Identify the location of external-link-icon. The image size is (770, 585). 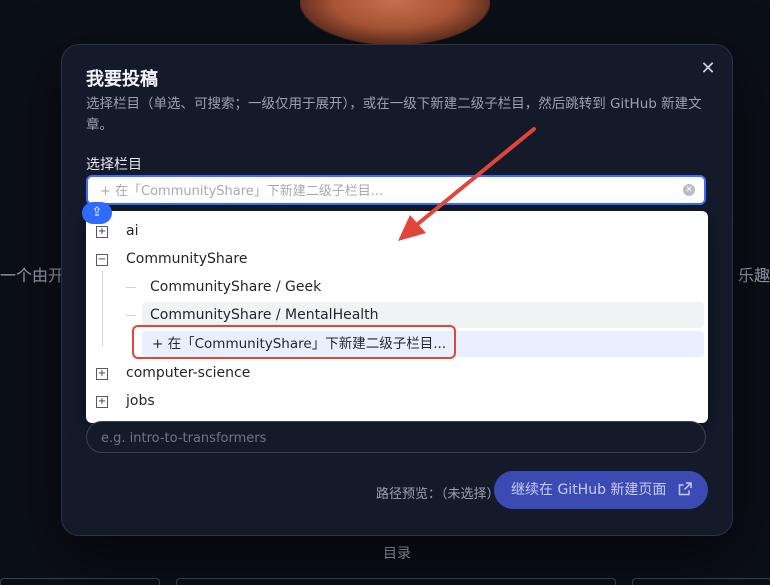
(685, 489).